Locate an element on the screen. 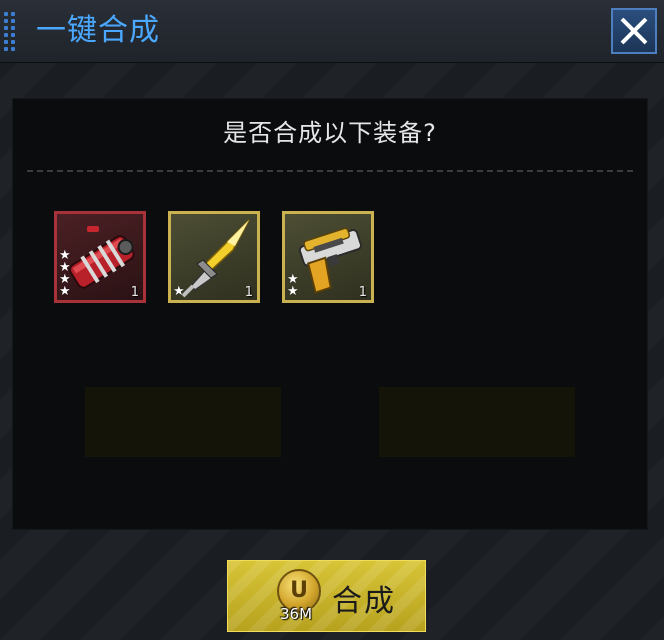  synthesize-button: U 36M 合成 is located at coordinates (326, 596).